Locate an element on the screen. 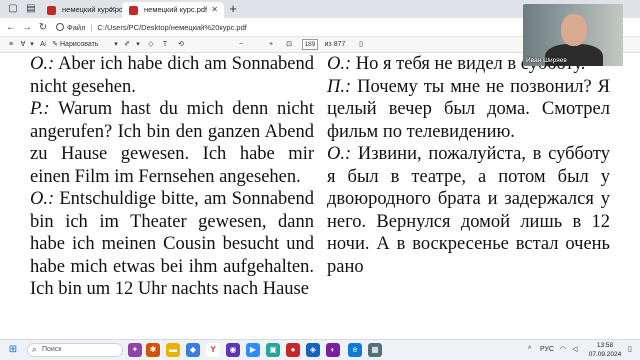 The width and height of the screenshot is (640, 360). reload-icon: ↻ is located at coordinates (43, 27).